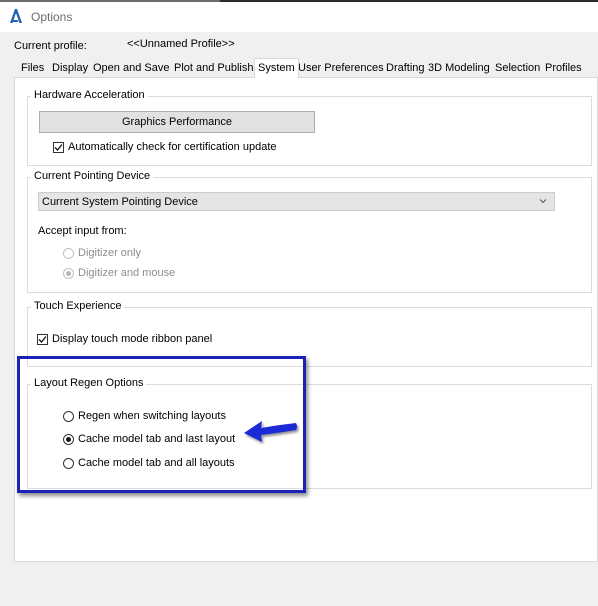 Image resolution: width=598 pixels, height=606 pixels. What do you see at coordinates (181, 44) in the screenshot?
I see `current-profile-value: <<Unnamed Profile>>` at bounding box center [181, 44].